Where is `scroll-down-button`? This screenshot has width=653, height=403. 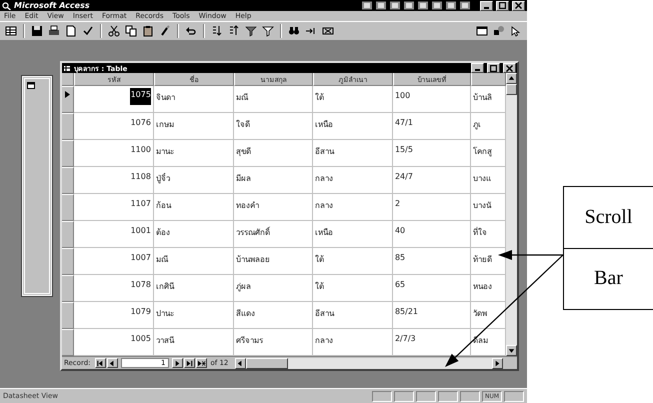
scroll-down-button is located at coordinates (511, 350).